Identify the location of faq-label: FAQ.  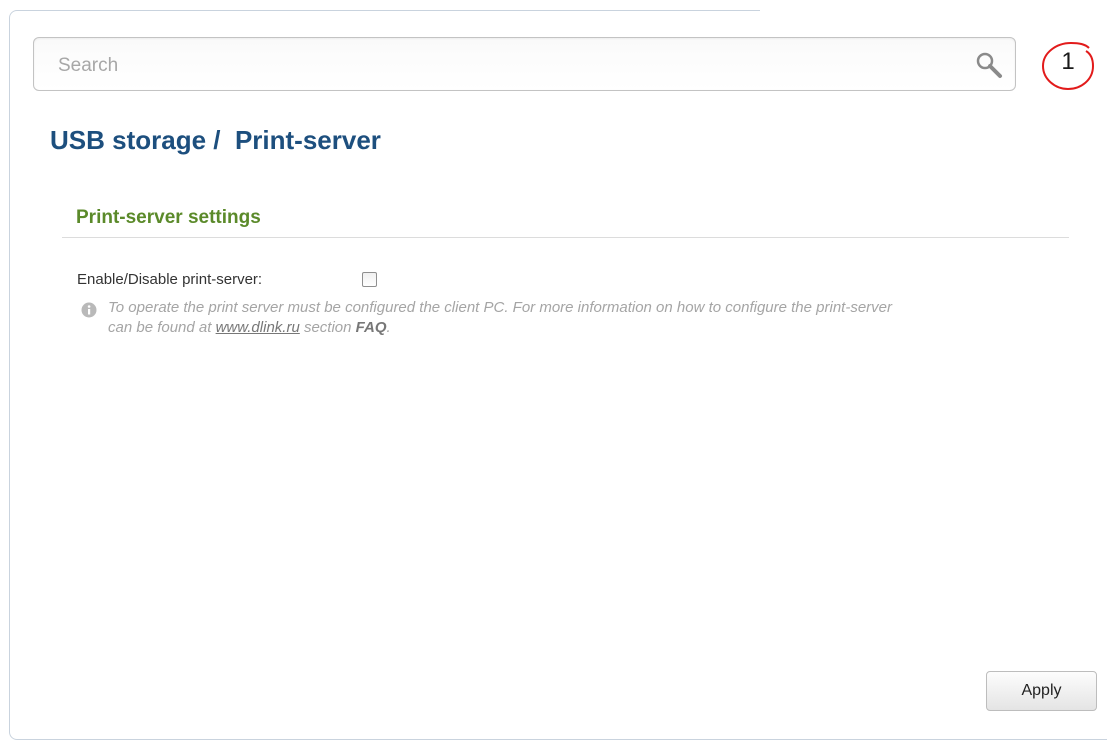
(371, 327).